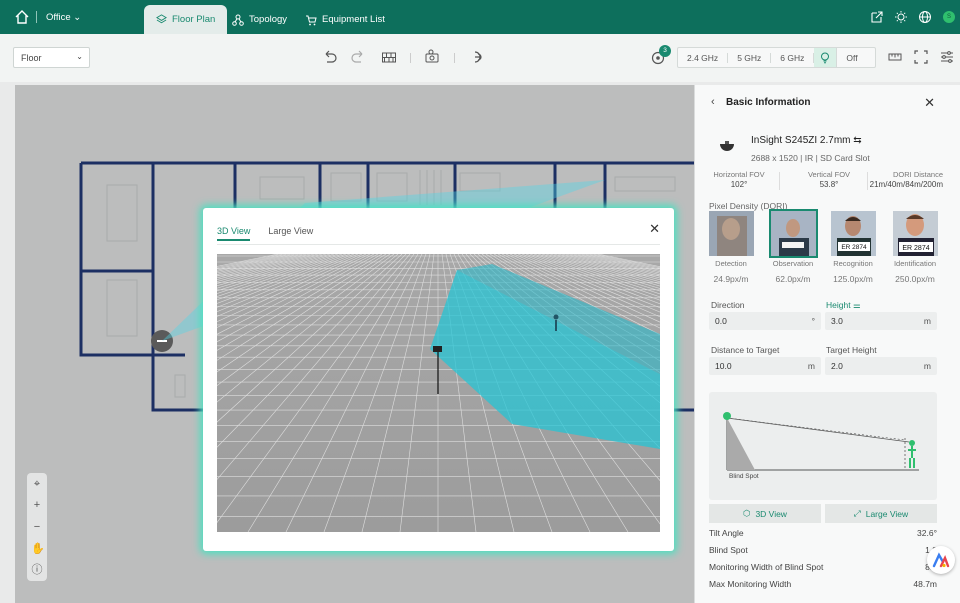 This screenshot has height=603, width=960. Describe the element at coordinates (901, 17) in the screenshot. I see `sun-icon` at that location.